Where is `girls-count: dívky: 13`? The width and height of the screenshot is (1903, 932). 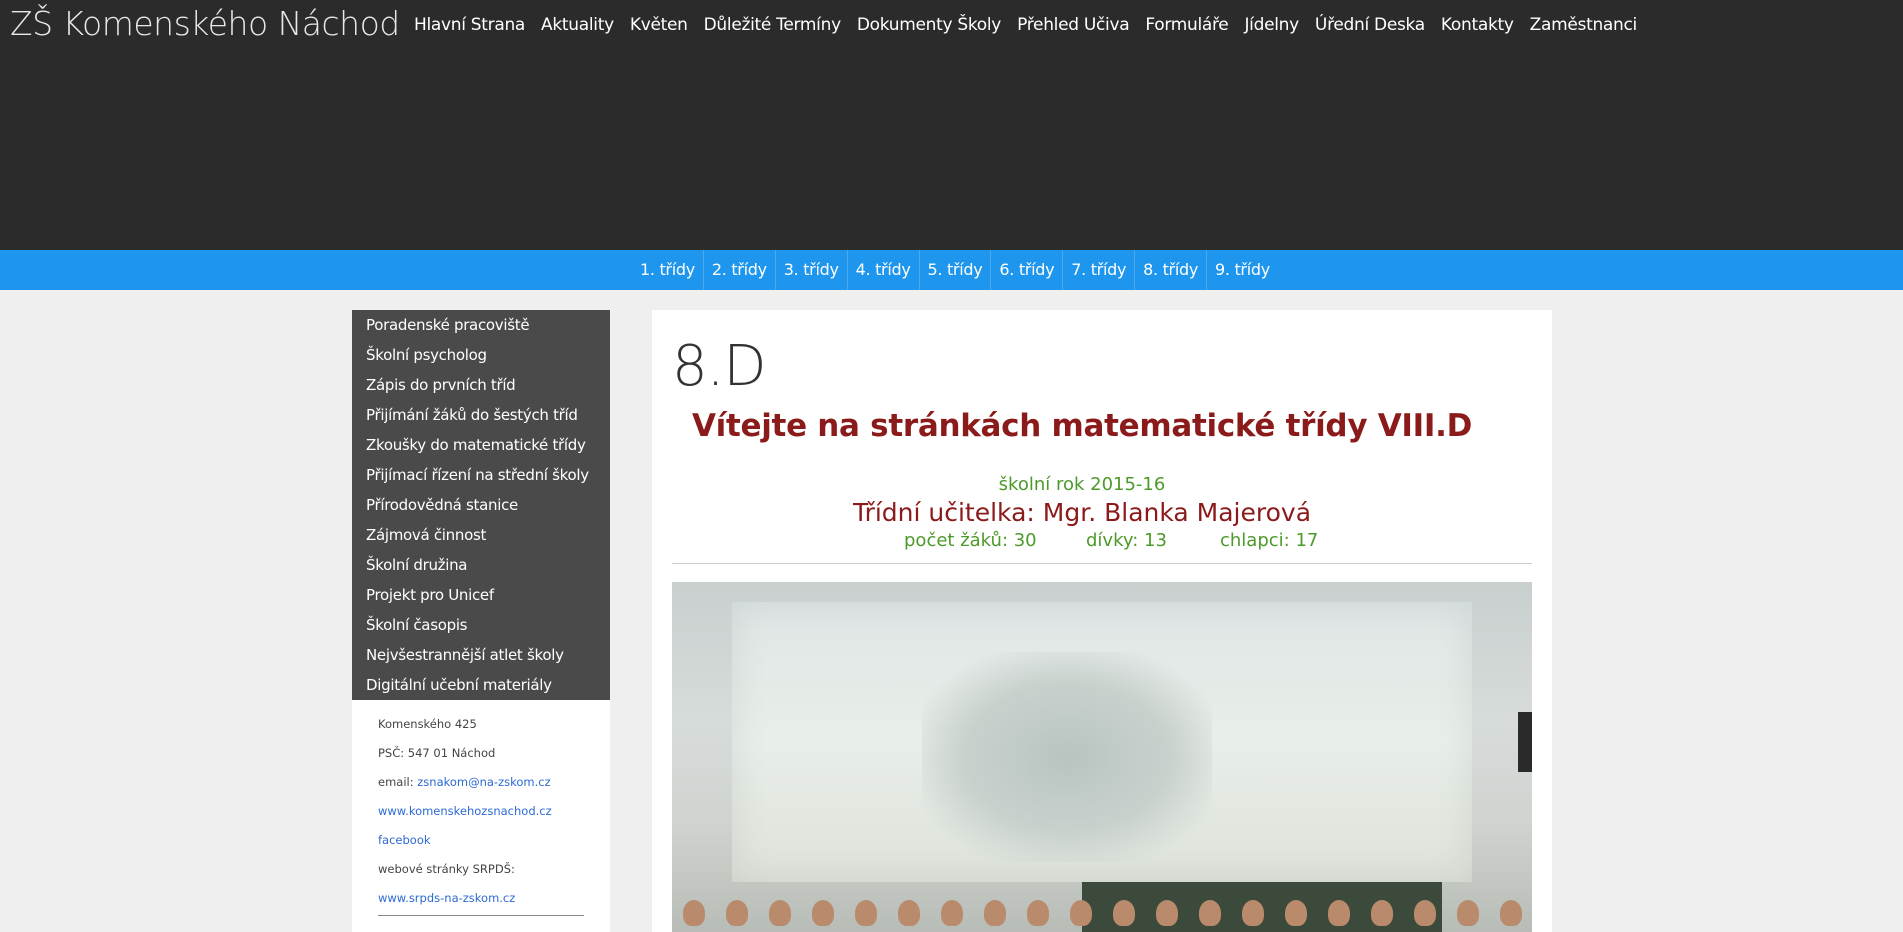 girls-count: dívky: 13 is located at coordinates (1126, 540).